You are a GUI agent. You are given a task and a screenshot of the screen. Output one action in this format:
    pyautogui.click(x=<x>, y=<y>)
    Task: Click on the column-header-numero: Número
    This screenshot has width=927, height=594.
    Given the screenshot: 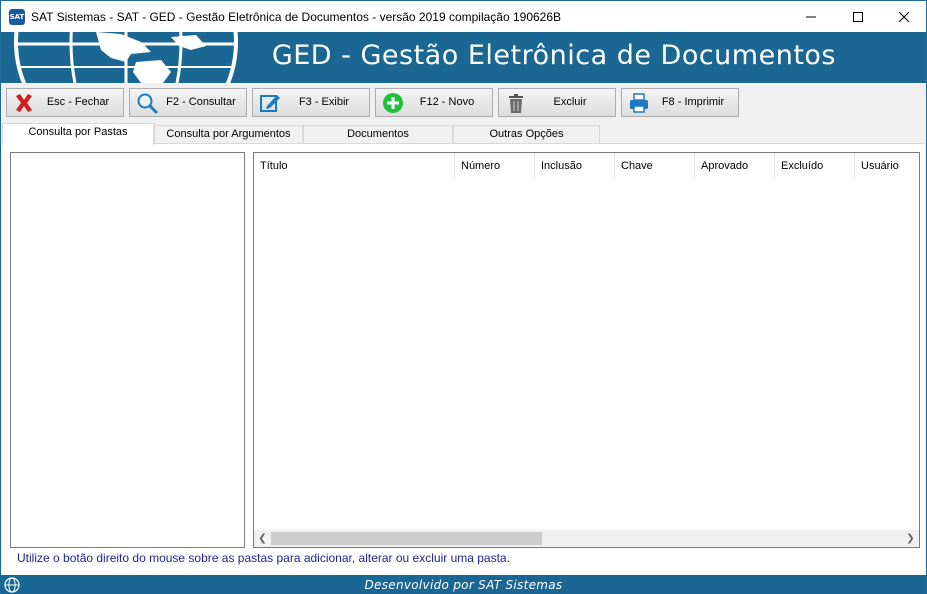 What is the action you would take?
    pyautogui.click(x=495, y=166)
    